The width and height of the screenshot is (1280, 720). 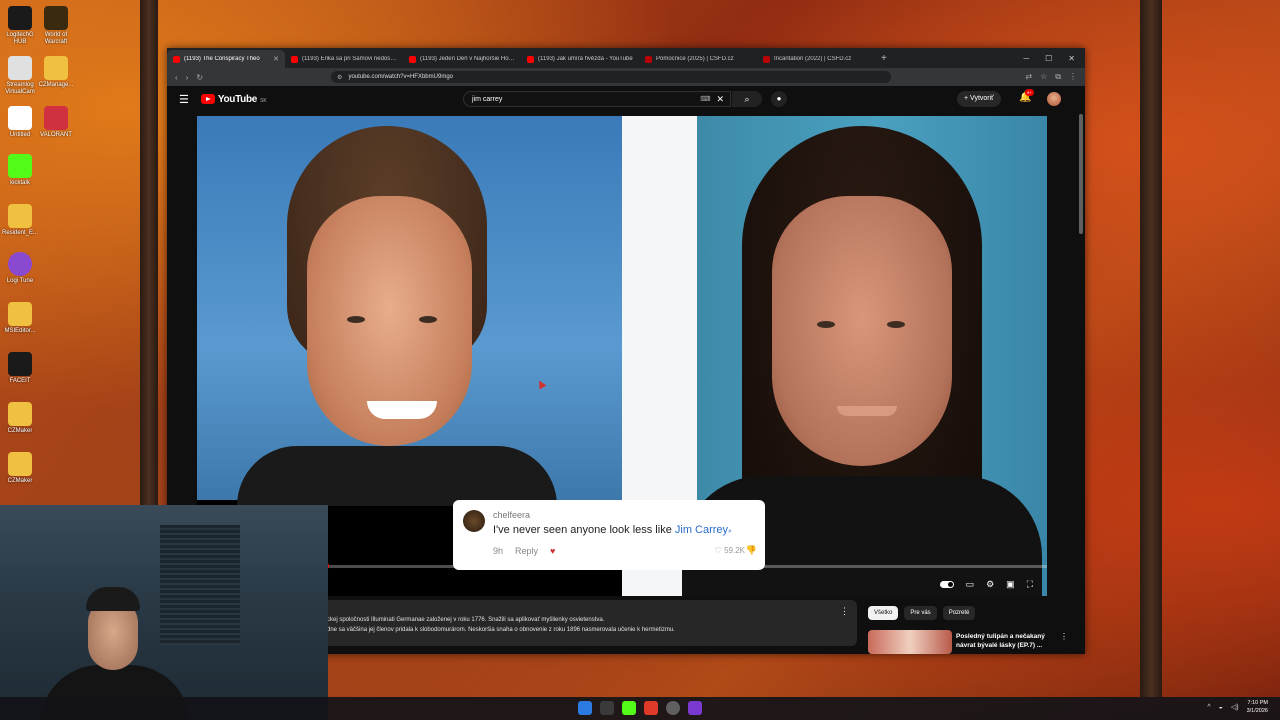 I want to click on close-window-icon: ✕, so click(x=1071, y=58).